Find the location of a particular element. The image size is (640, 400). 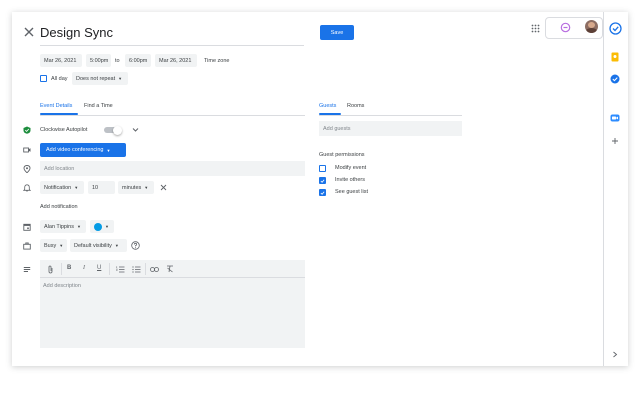

zoom-video-icon is located at coordinates (615, 118).